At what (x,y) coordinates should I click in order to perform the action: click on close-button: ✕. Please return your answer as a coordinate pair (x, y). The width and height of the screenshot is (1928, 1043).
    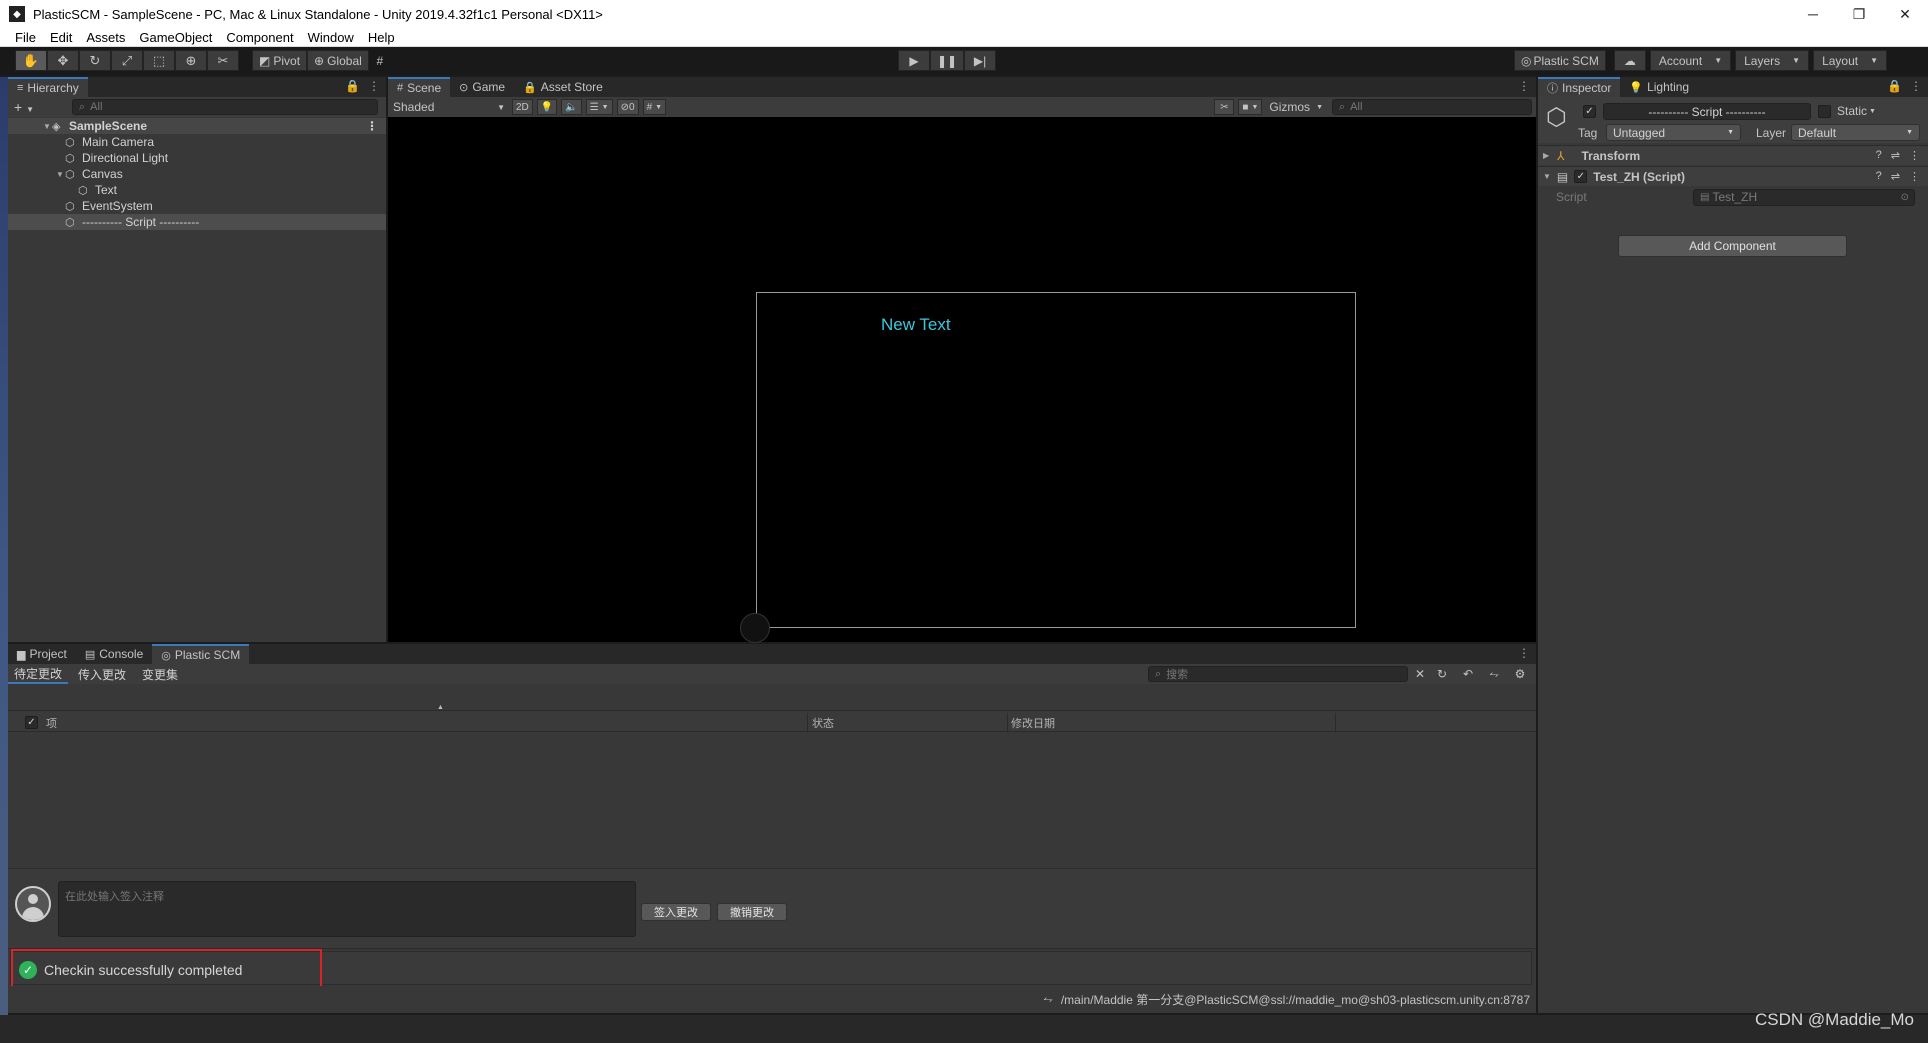
    Looking at the image, I should click on (1905, 14).